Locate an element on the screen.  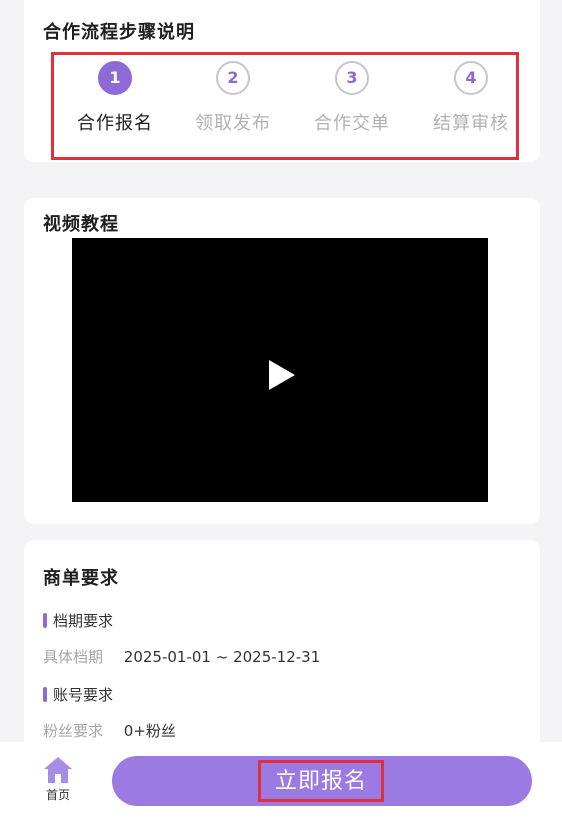
signup-button: 立即报名 is located at coordinates (322, 781).